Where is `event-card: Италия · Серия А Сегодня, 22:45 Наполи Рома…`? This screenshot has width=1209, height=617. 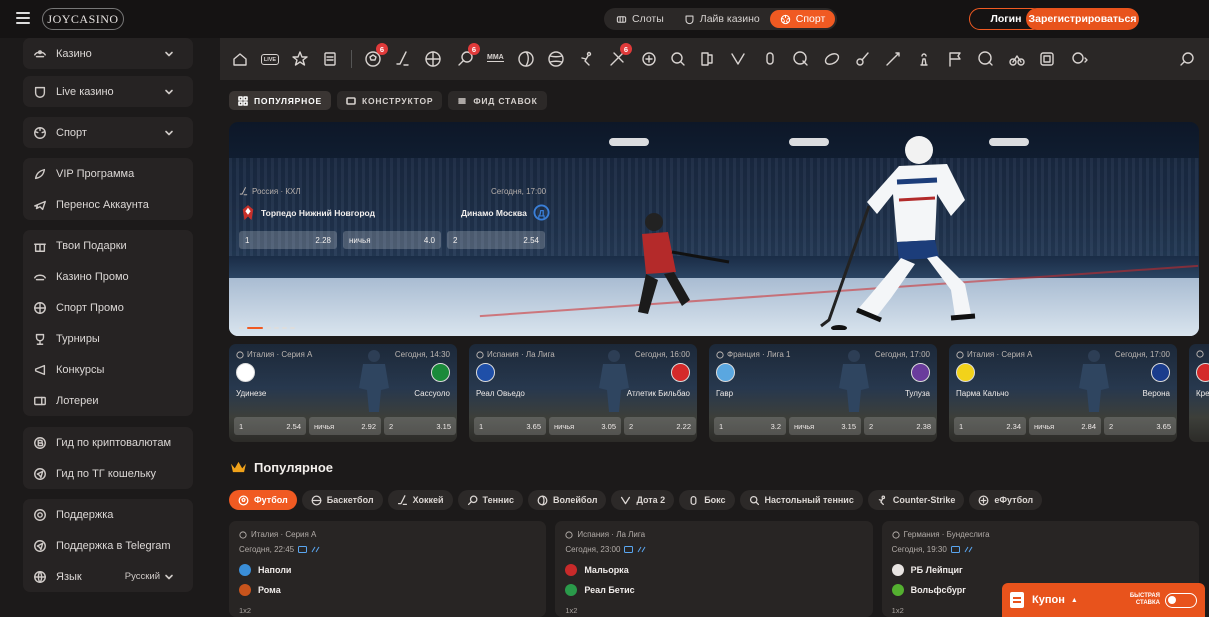
event-card: Италия · Серия А Сегодня, 22:45 Наполи Рома… is located at coordinates (388, 569).